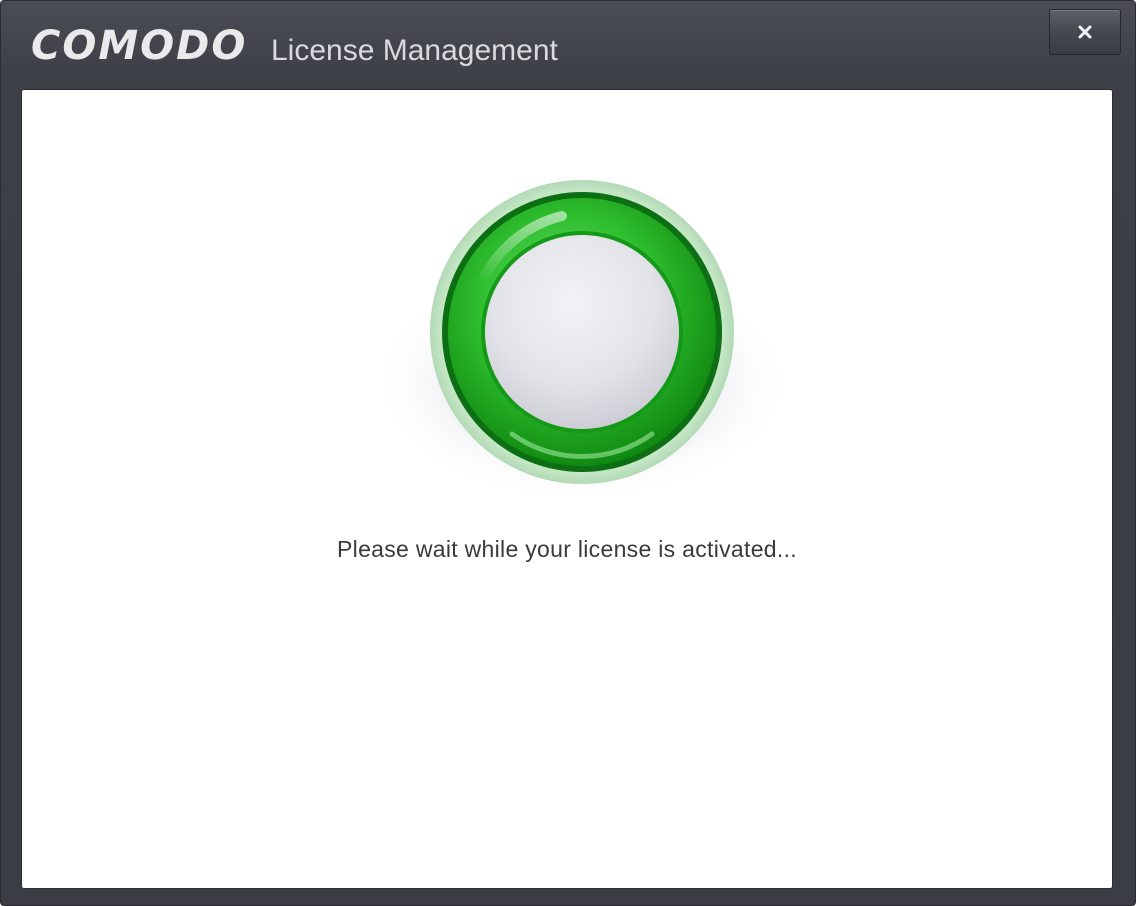 The image size is (1136, 906). I want to click on comodo-logo: COMODO, so click(139, 46).